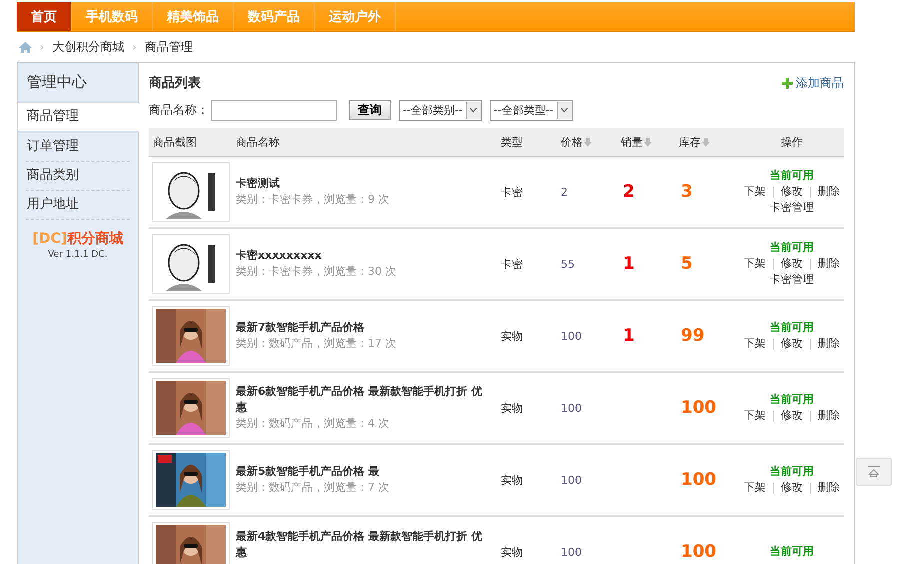 The image size is (910, 564). I want to click on product-name: 卡密测试, so click(258, 184).